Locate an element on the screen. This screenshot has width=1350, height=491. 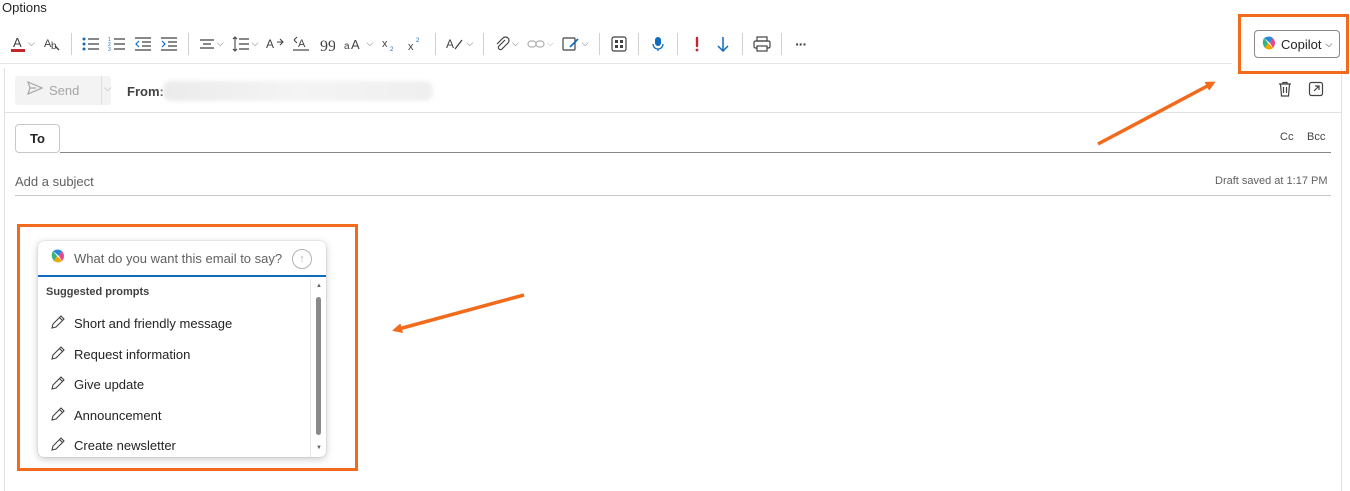
font-color-button: A ⌵ is located at coordinates (22, 44).